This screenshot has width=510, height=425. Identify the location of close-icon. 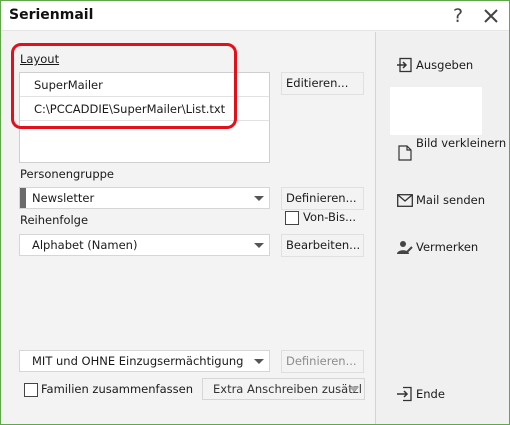
(491, 16).